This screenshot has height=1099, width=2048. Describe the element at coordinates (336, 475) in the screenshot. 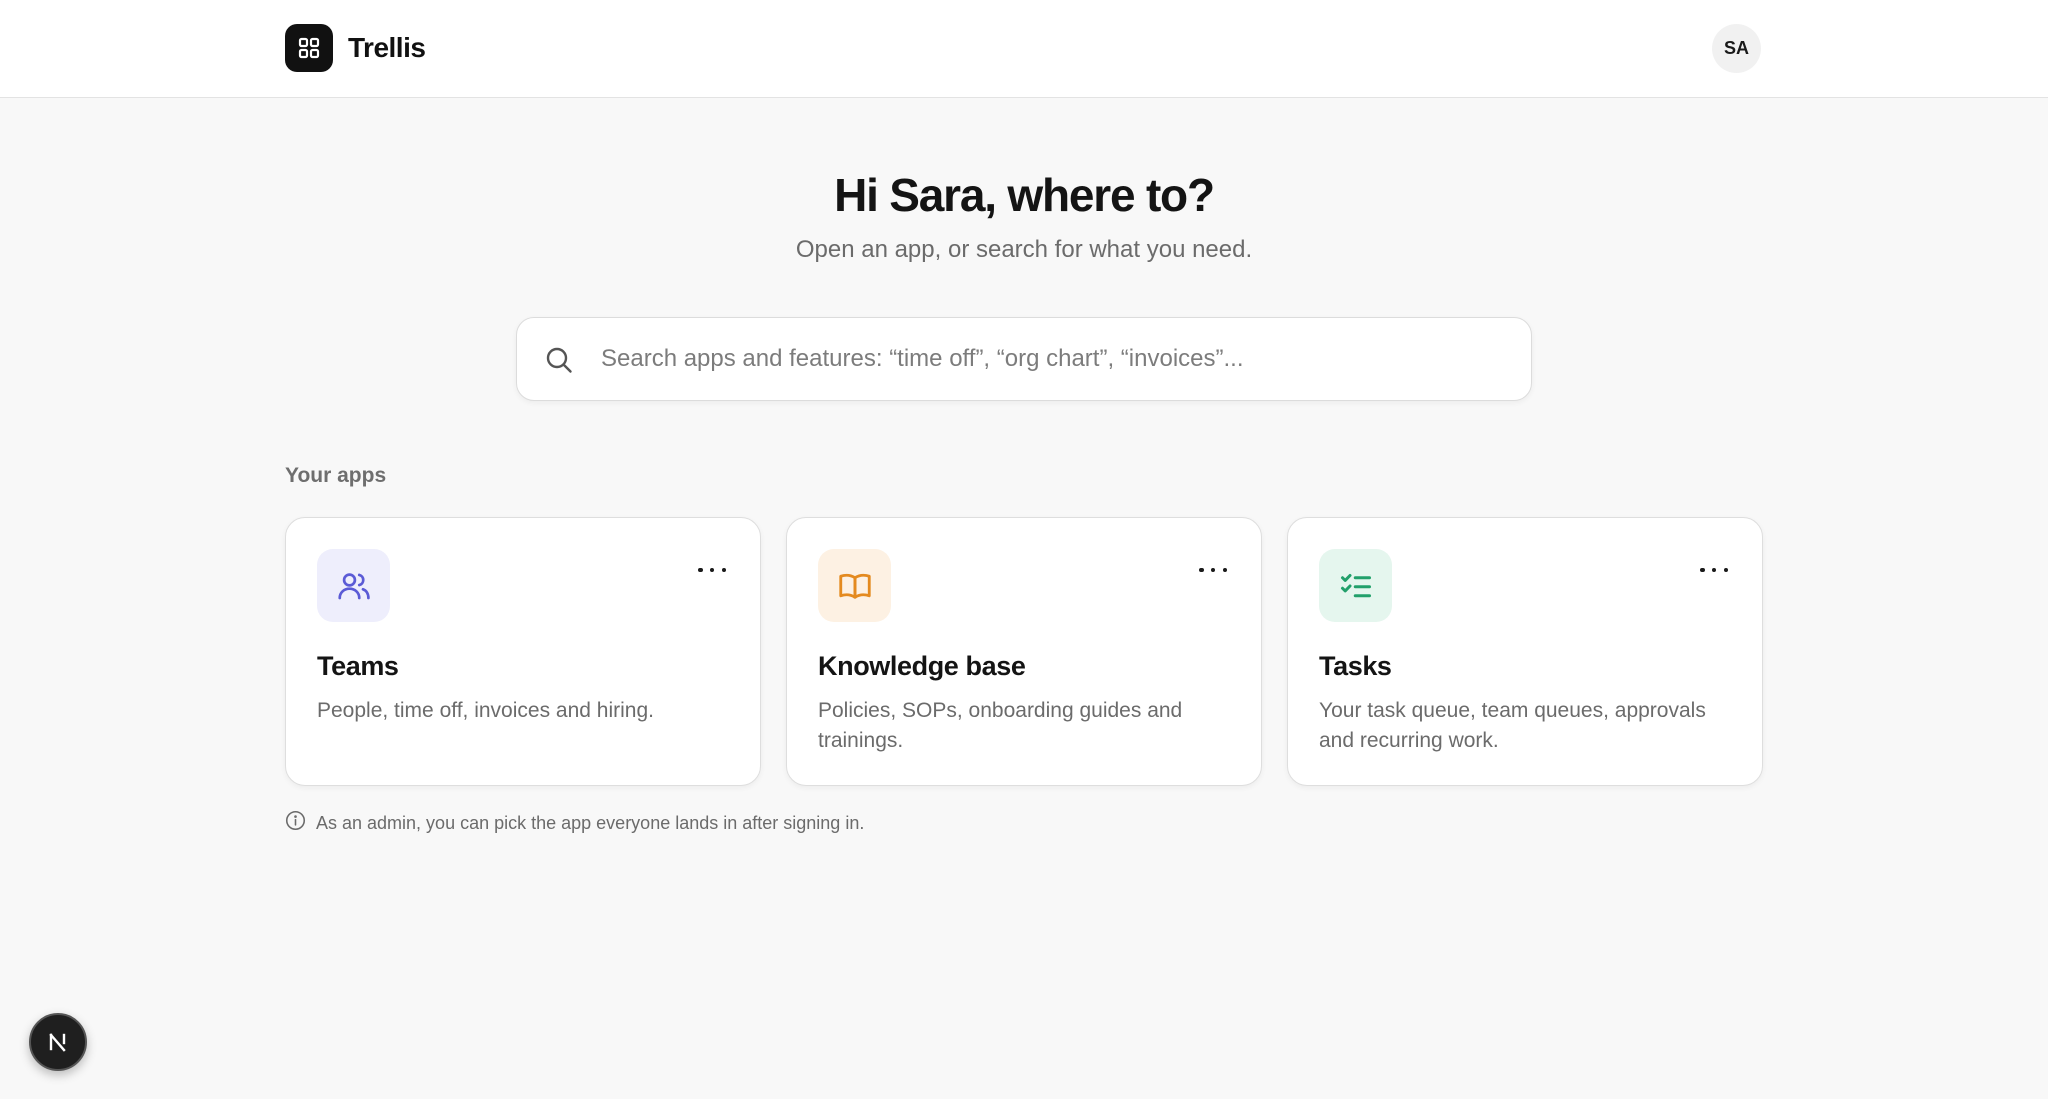

I see `section-label: Your apps` at that location.